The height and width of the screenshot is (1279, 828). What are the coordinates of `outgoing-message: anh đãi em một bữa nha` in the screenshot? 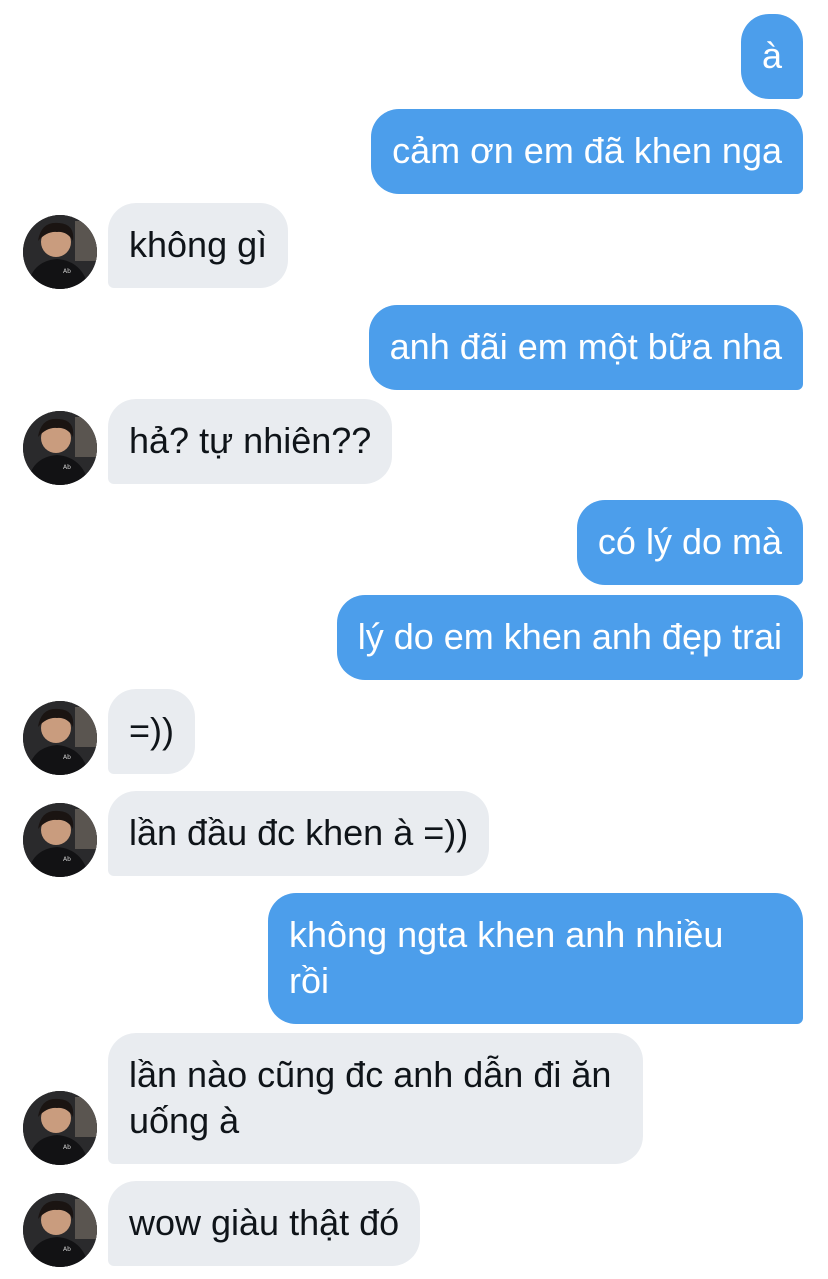 It's located at (585, 347).